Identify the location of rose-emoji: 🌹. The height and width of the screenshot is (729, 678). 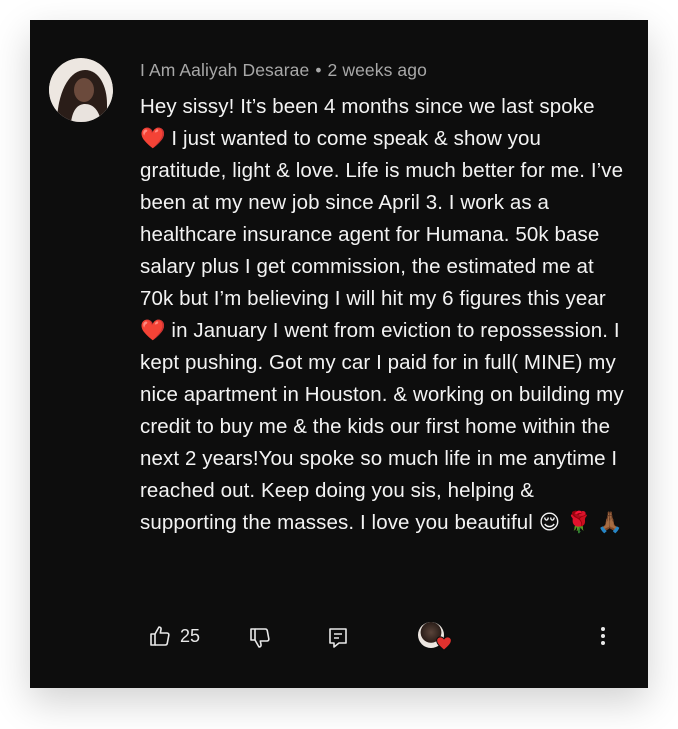
(578, 522).